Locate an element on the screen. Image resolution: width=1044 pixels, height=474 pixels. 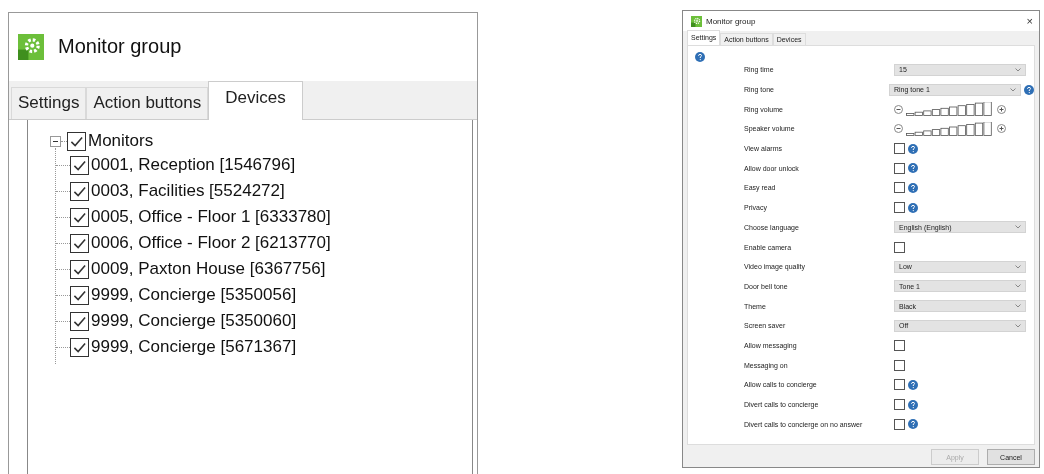
tree-item: 0006, Office - Floor 2 [6213770] is located at coordinates (211, 243).